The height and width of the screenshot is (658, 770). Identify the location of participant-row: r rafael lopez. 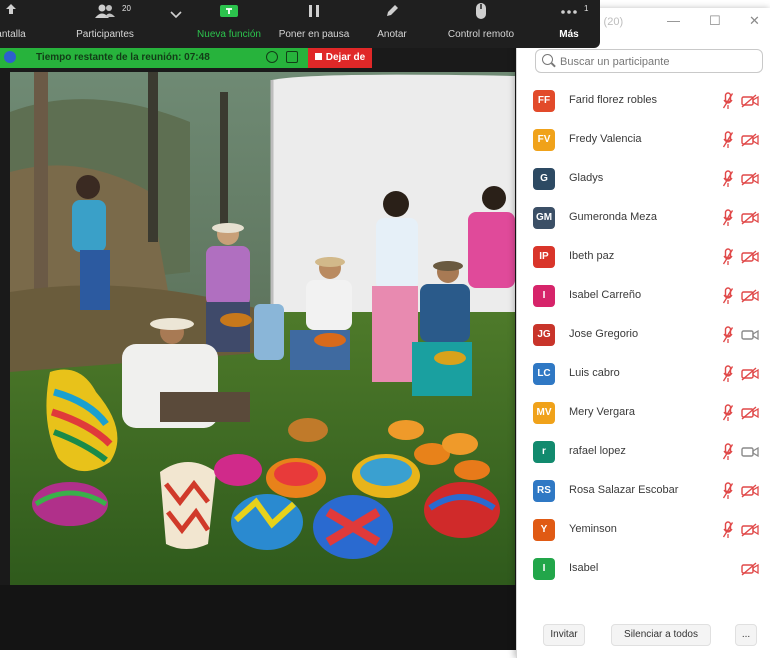
(643, 452).